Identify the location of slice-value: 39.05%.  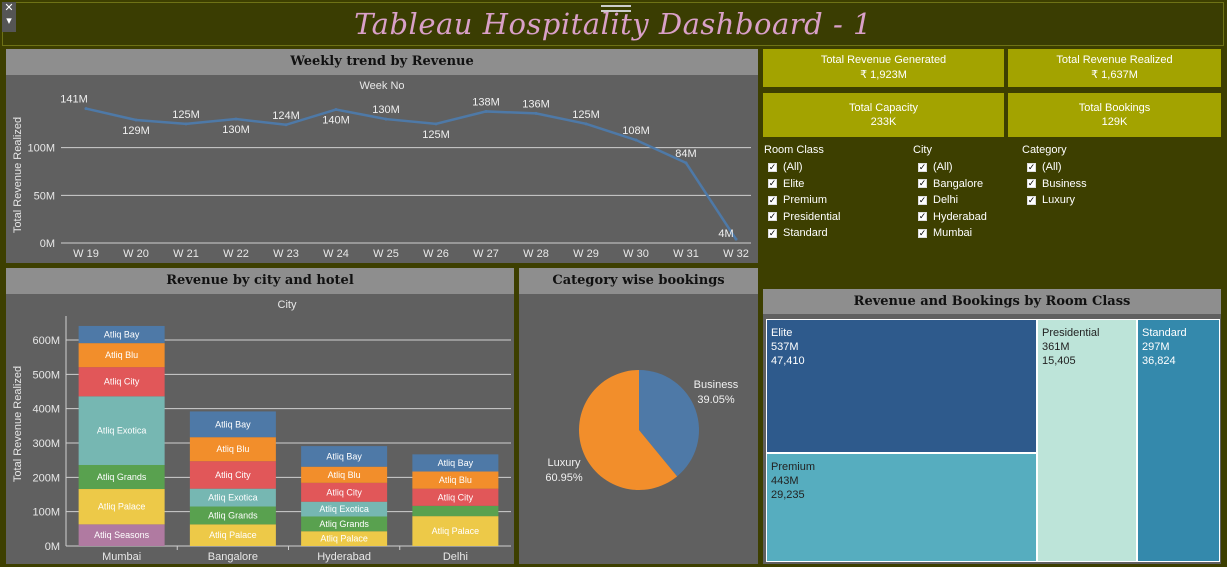
(716, 400).